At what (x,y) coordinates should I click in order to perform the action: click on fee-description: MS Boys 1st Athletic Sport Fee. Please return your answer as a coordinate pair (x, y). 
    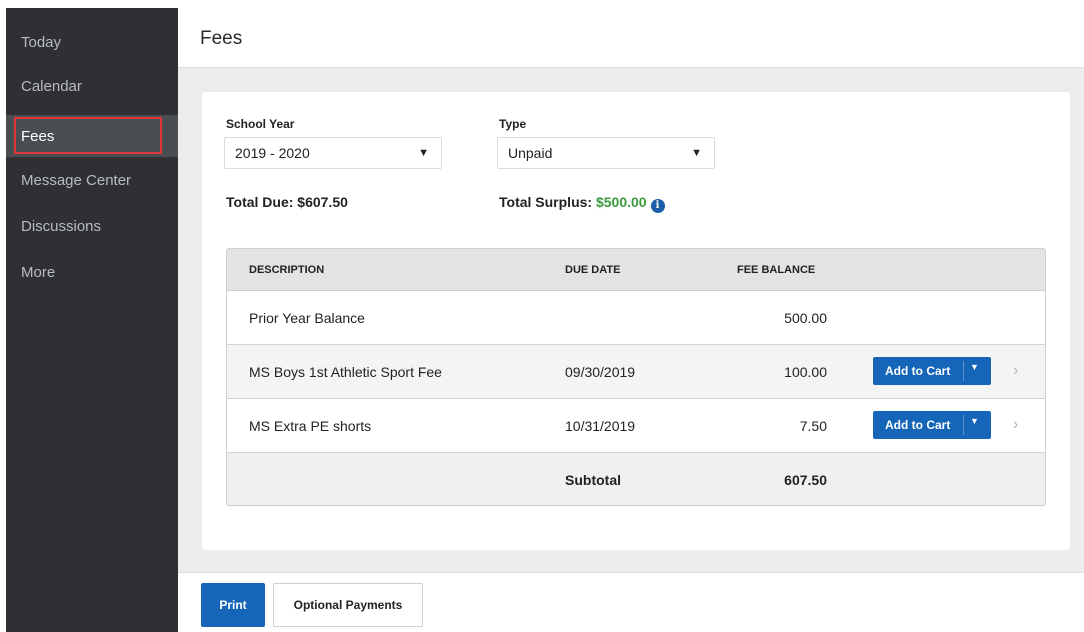
    Looking at the image, I should click on (345, 372).